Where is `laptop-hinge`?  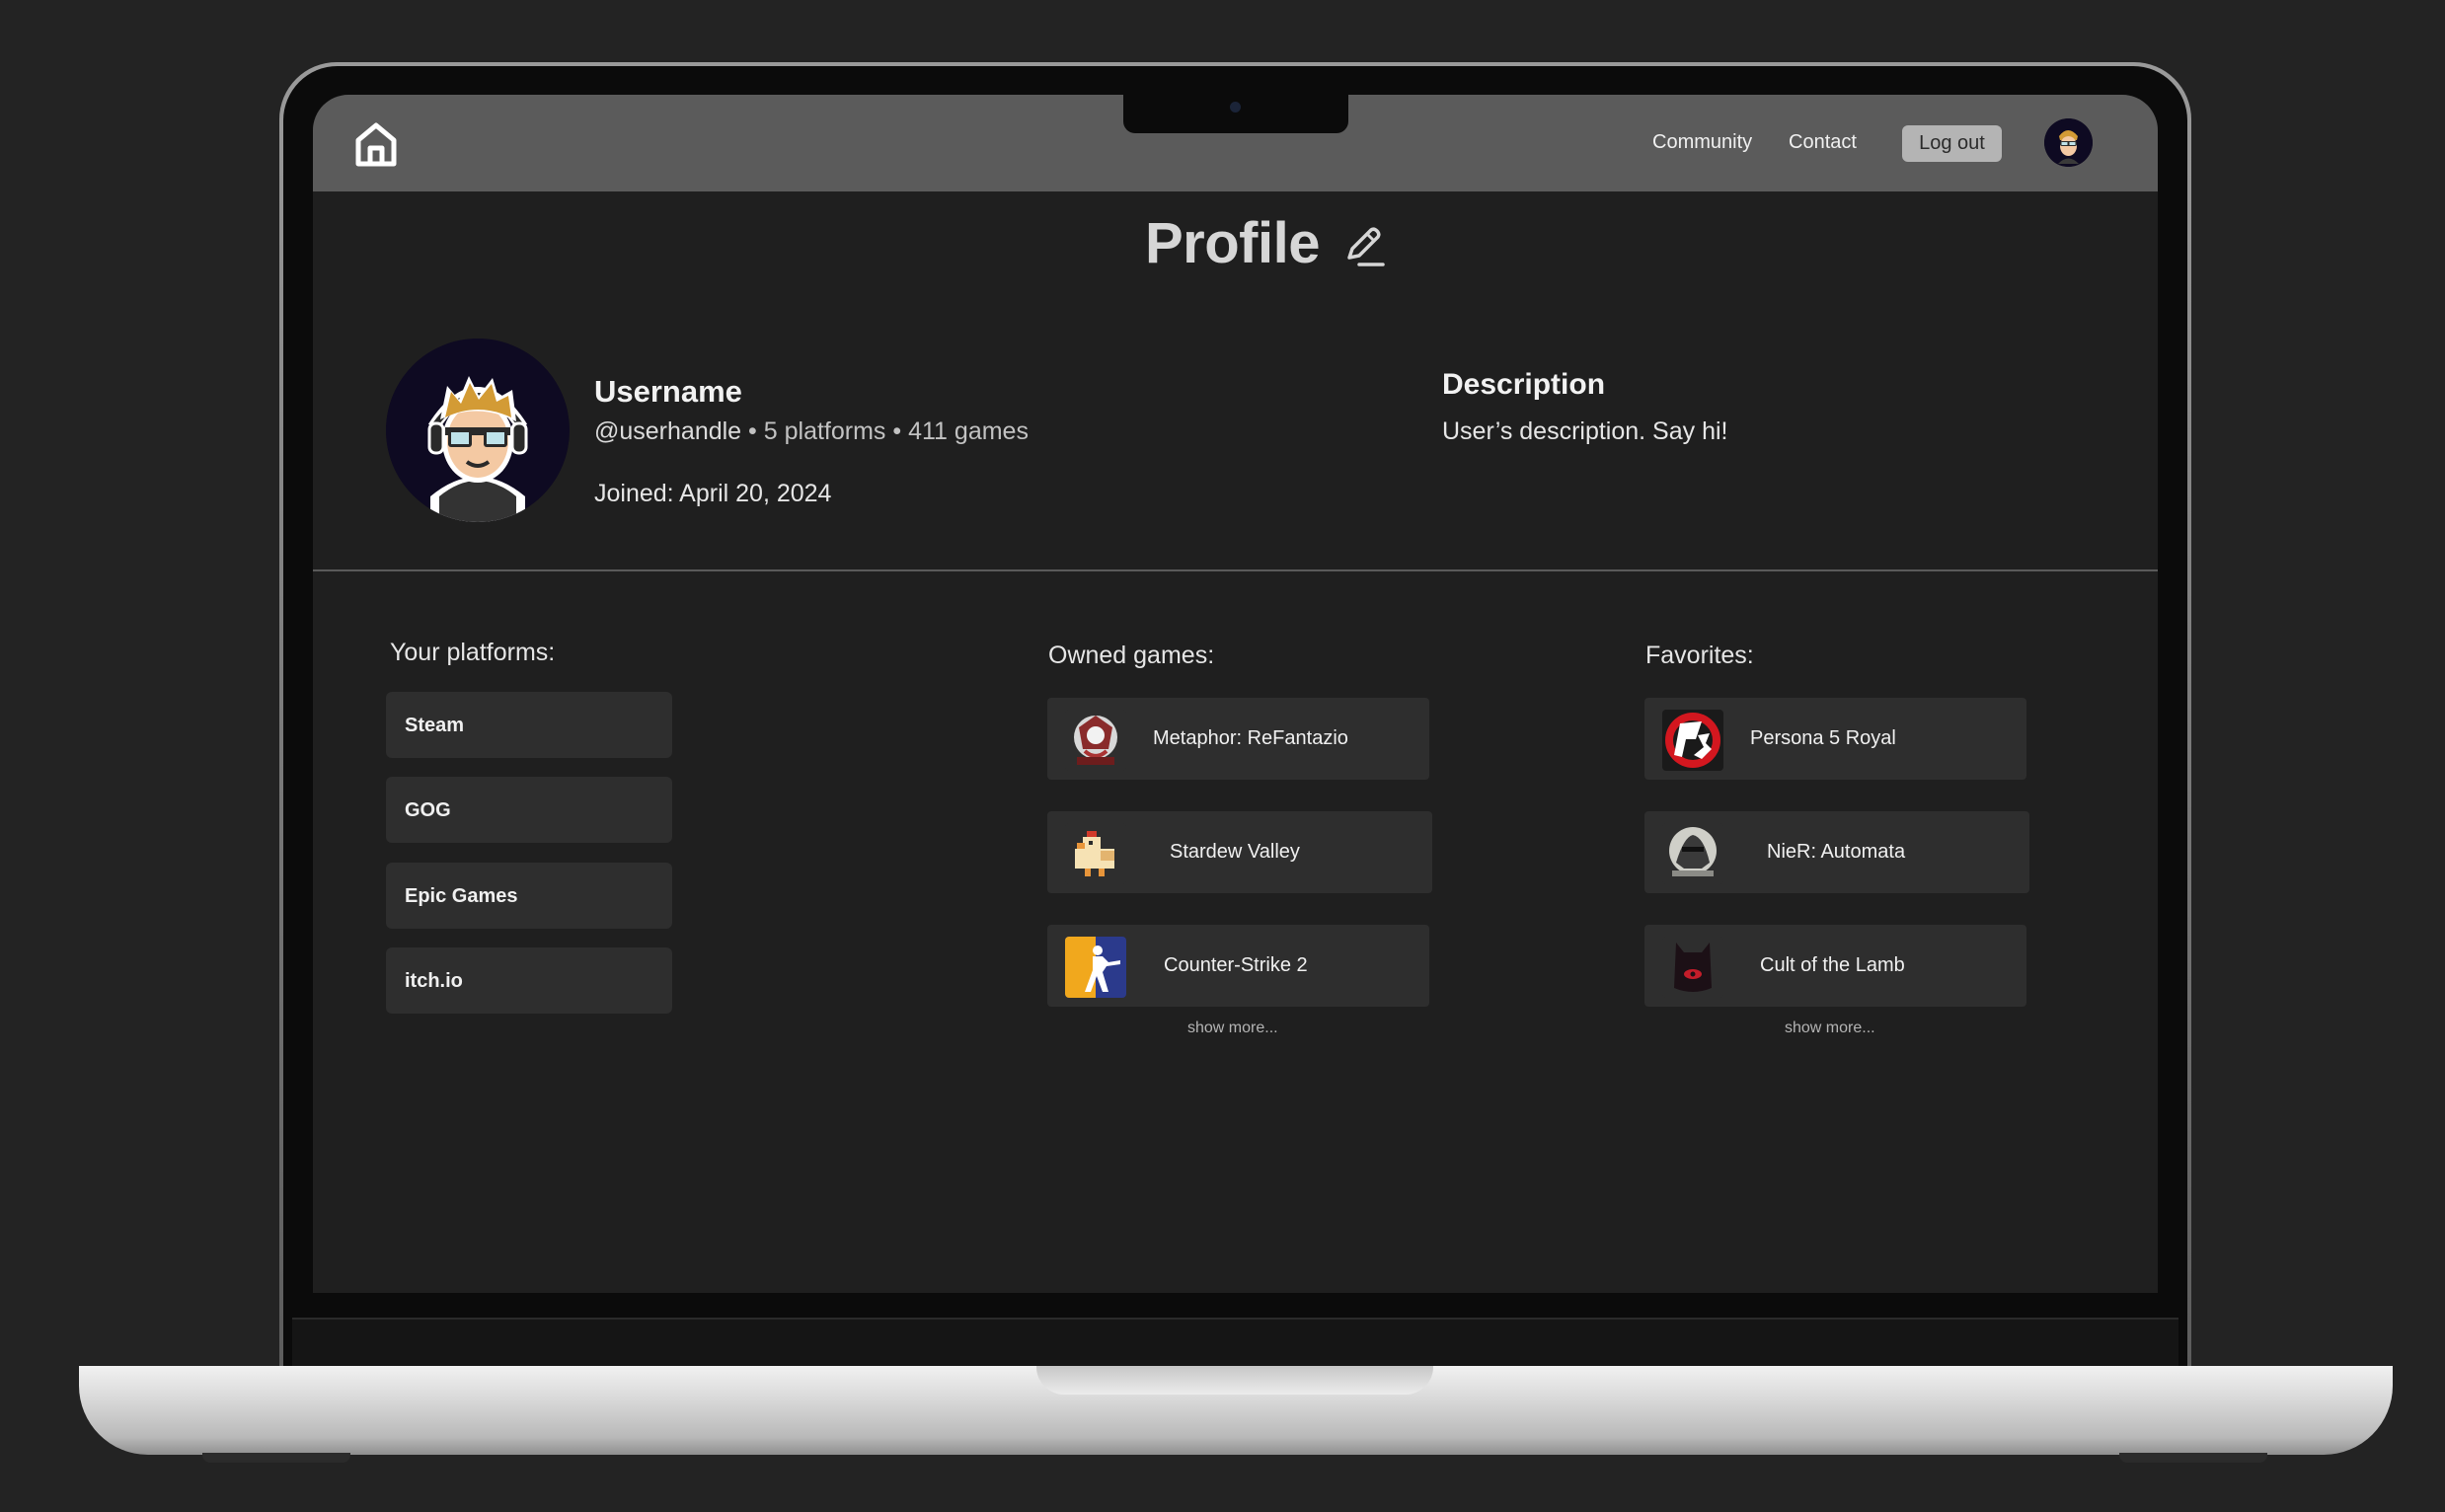 laptop-hinge is located at coordinates (1235, 1342).